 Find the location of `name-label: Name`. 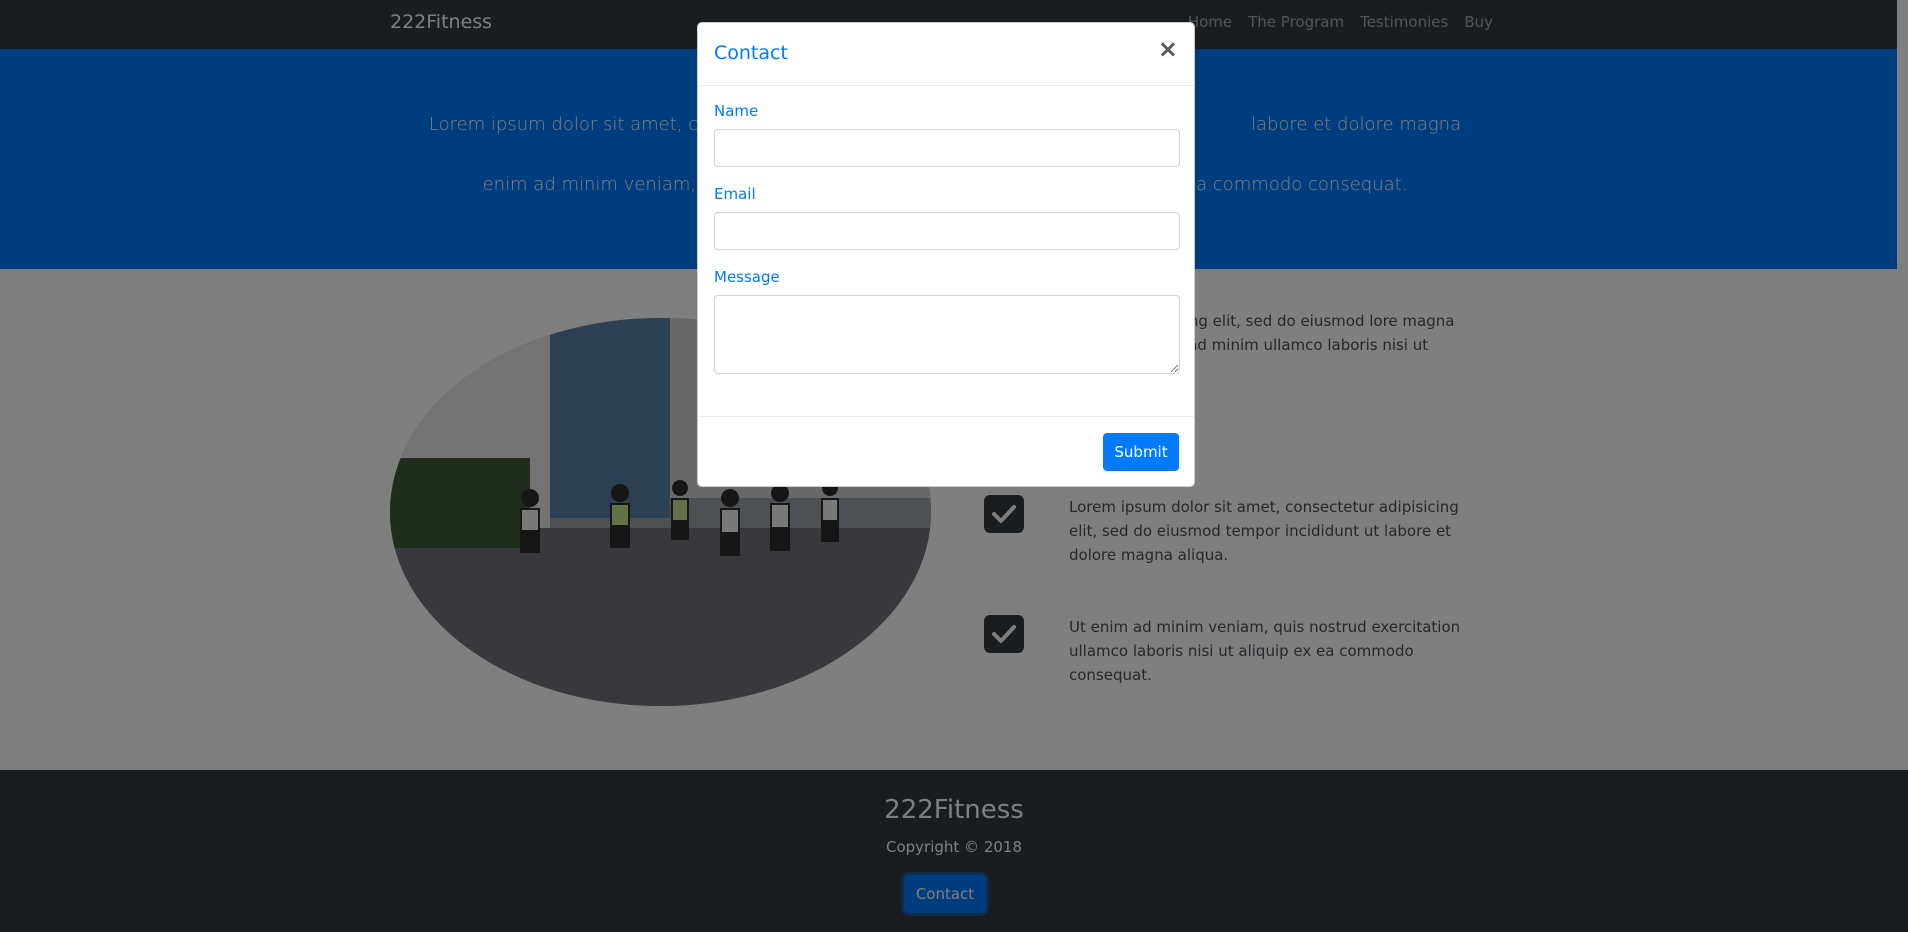

name-label: Name is located at coordinates (736, 111).